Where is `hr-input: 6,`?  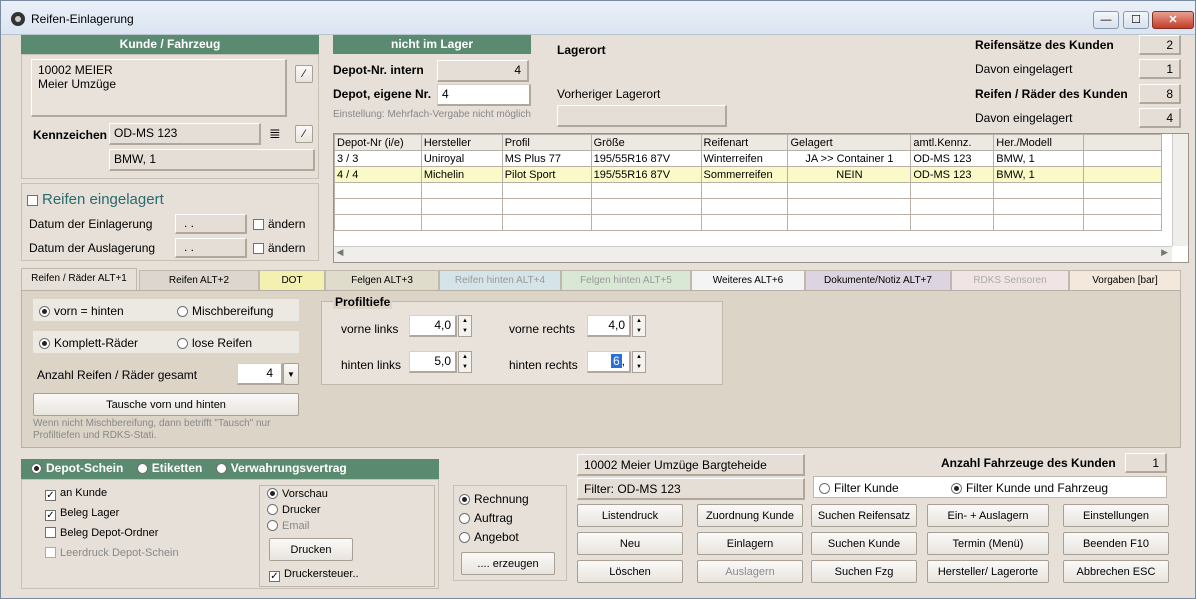
hr-input: 6, is located at coordinates (609, 362).